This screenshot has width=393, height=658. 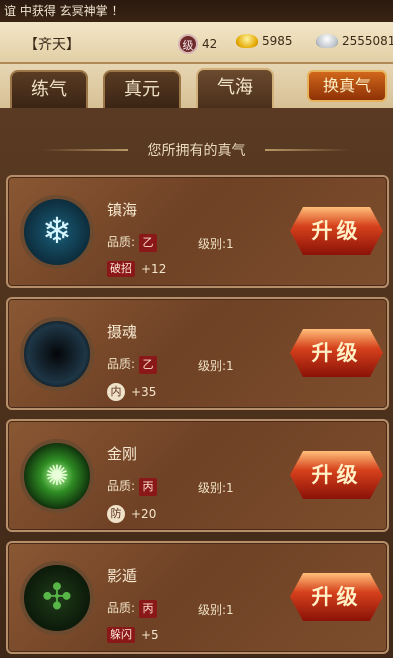 I want to click on zhenqi-name: 镇海, so click(x=122, y=210).